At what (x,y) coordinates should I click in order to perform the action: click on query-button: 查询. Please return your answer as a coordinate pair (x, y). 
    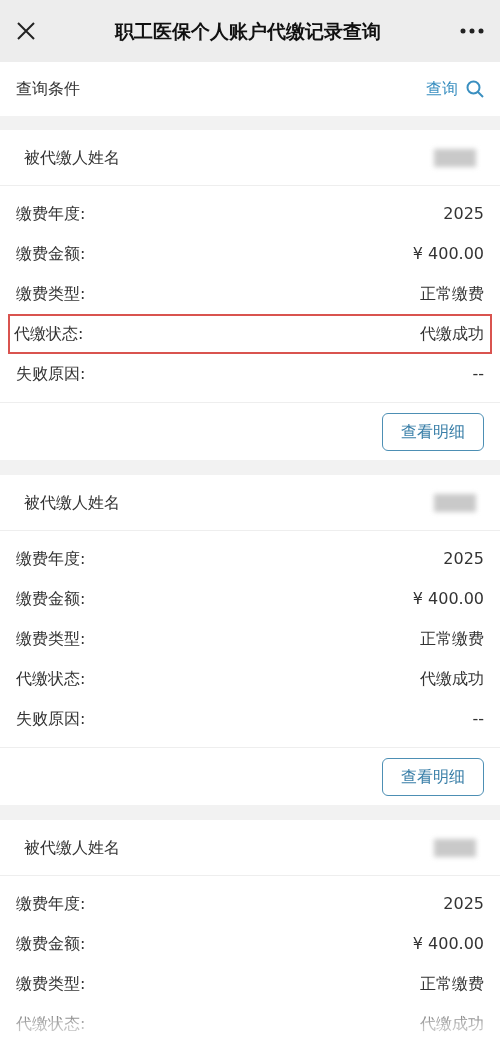
    Looking at the image, I should click on (455, 89).